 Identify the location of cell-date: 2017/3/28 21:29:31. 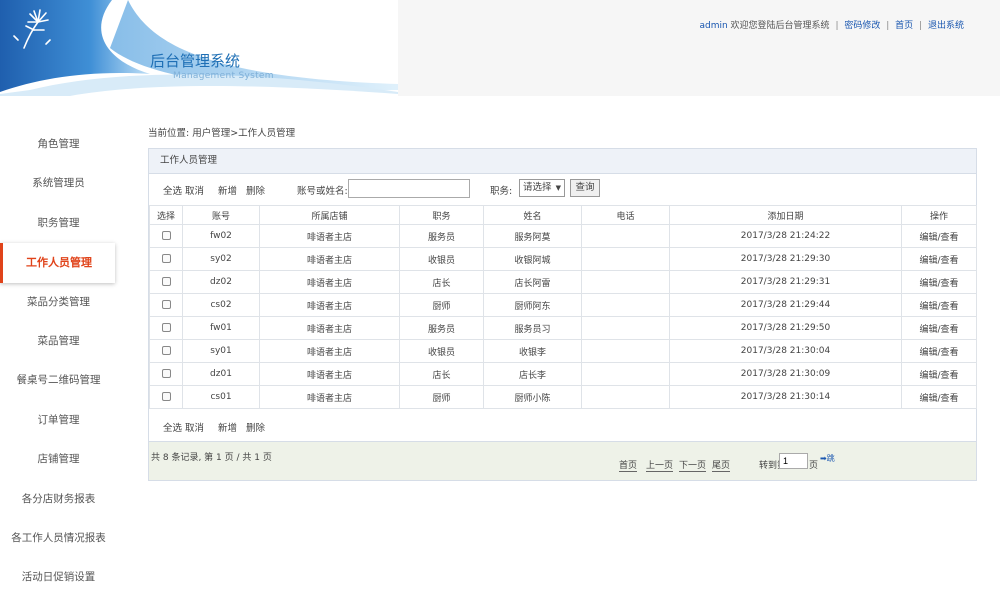
(785, 282).